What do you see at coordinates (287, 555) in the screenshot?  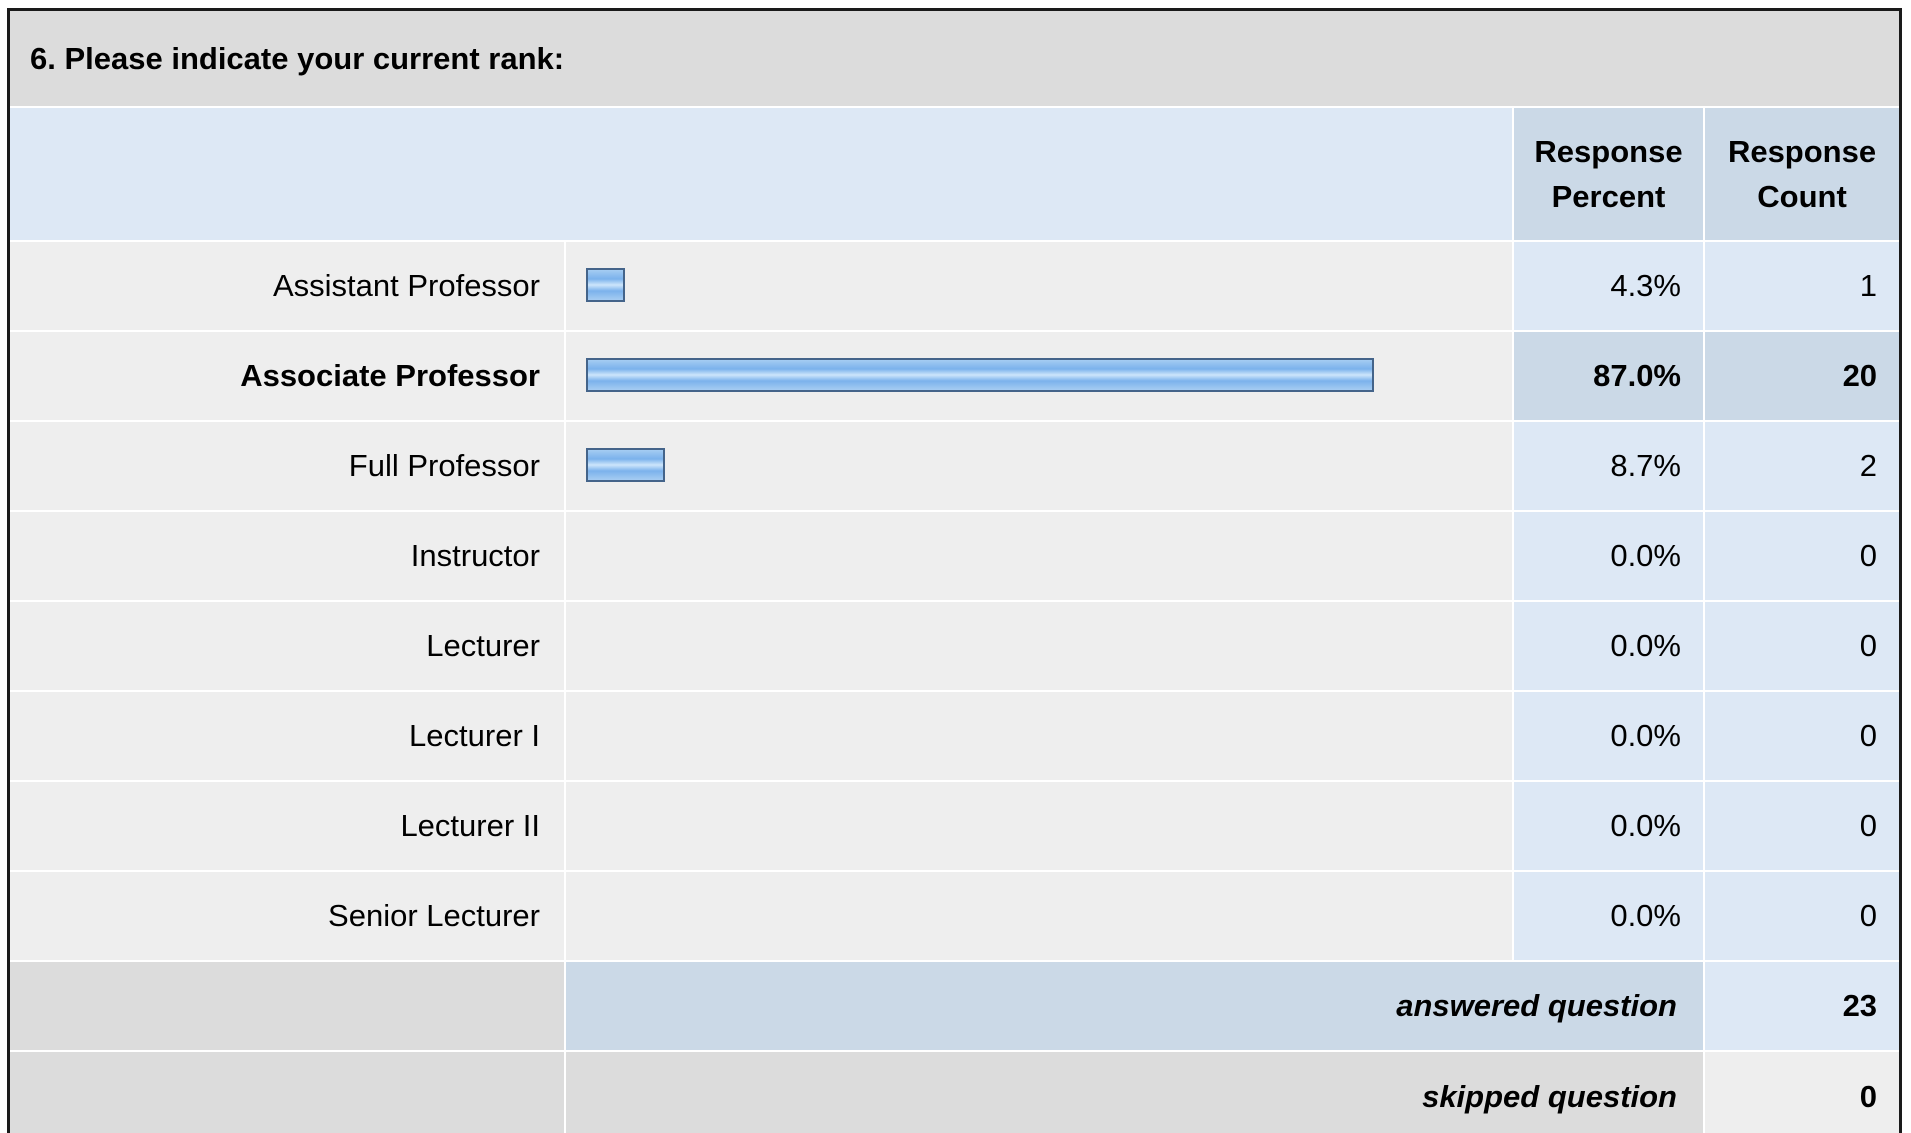 I see `answer-label: Instructor` at bounding box center [287, 555].